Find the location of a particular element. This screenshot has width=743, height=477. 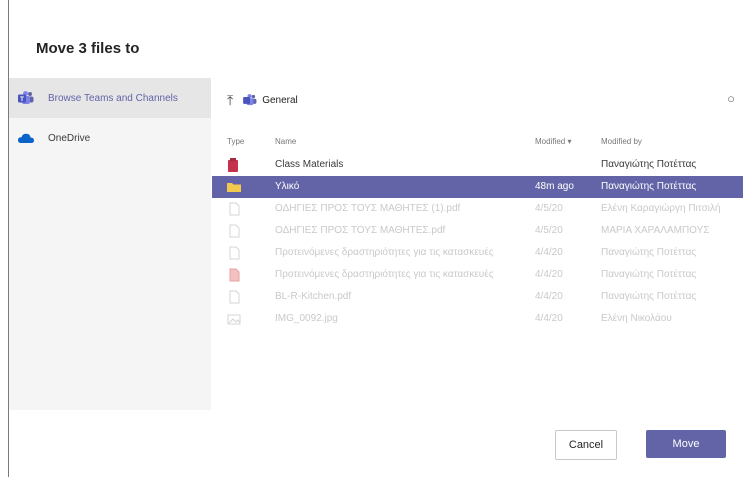

sidebar-item-onedrive: OneDrive is located at coordinates (110, 138).